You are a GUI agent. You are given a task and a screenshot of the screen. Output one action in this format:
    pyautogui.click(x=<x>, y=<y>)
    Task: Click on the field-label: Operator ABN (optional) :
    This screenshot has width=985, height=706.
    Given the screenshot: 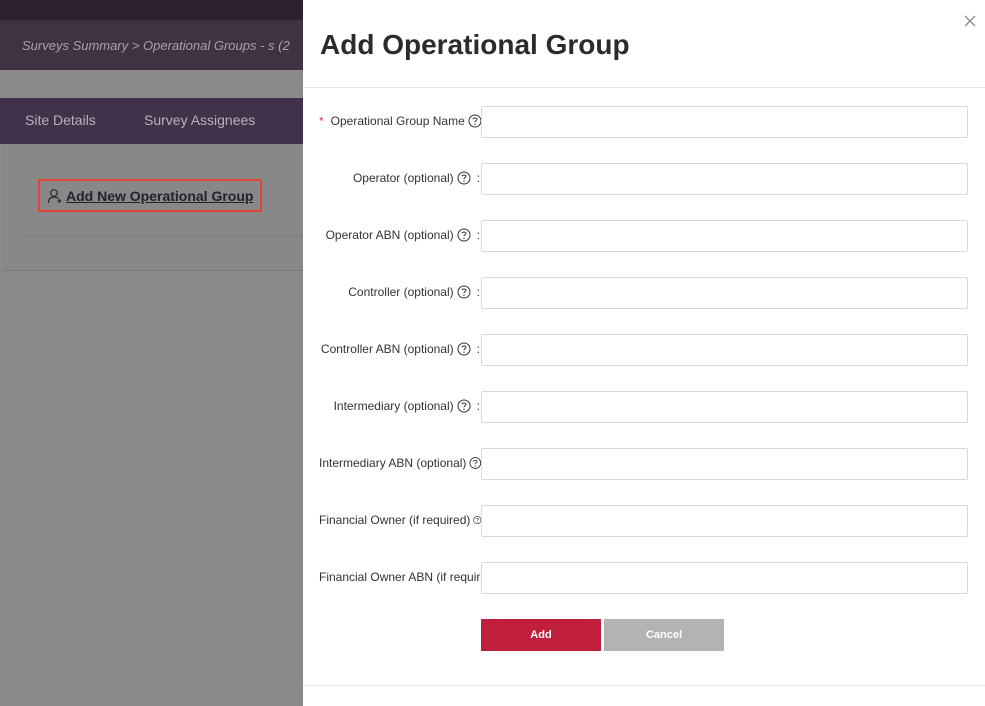 What is the action you would take?
    pyautogui.click(x=403, y=235)
    